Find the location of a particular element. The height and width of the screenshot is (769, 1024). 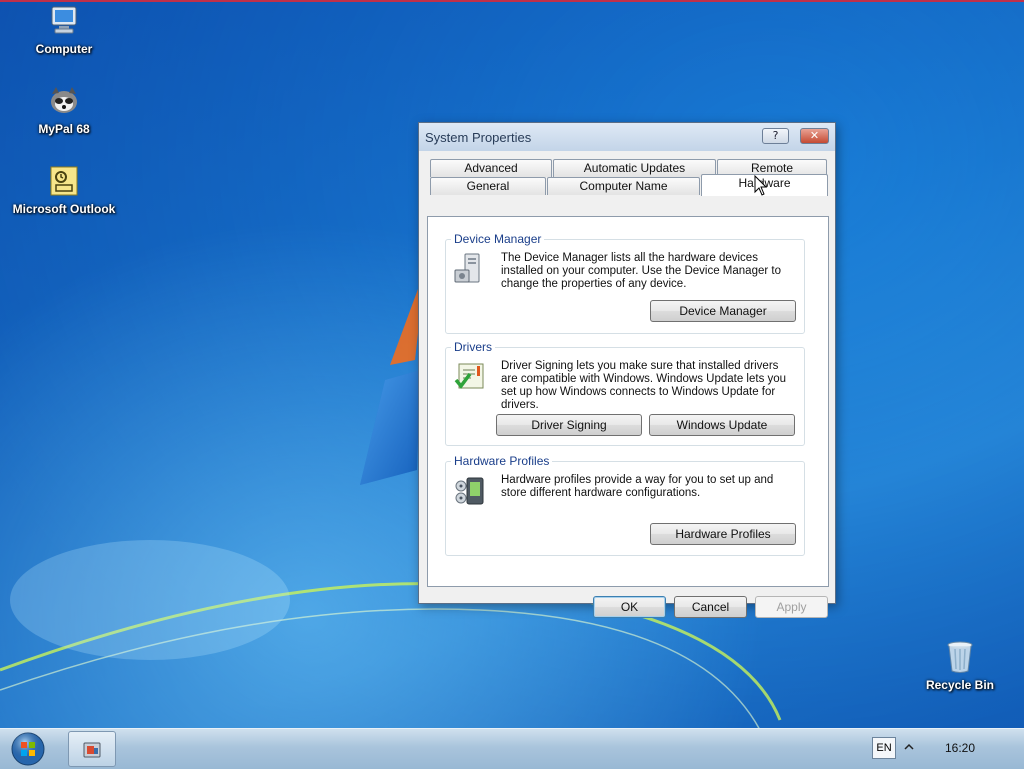

mypal-icon is located at coordinates (64, 100).